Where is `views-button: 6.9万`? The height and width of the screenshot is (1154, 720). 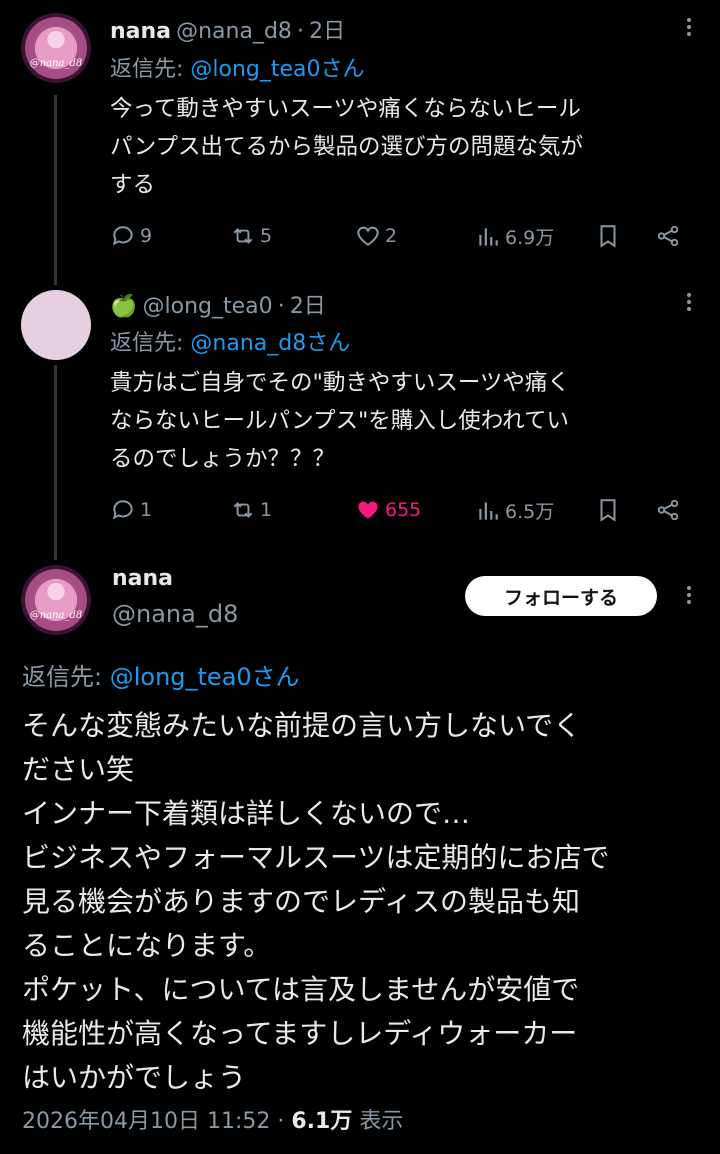
views-button: 6.9万 is located at coordinates (514, 236).